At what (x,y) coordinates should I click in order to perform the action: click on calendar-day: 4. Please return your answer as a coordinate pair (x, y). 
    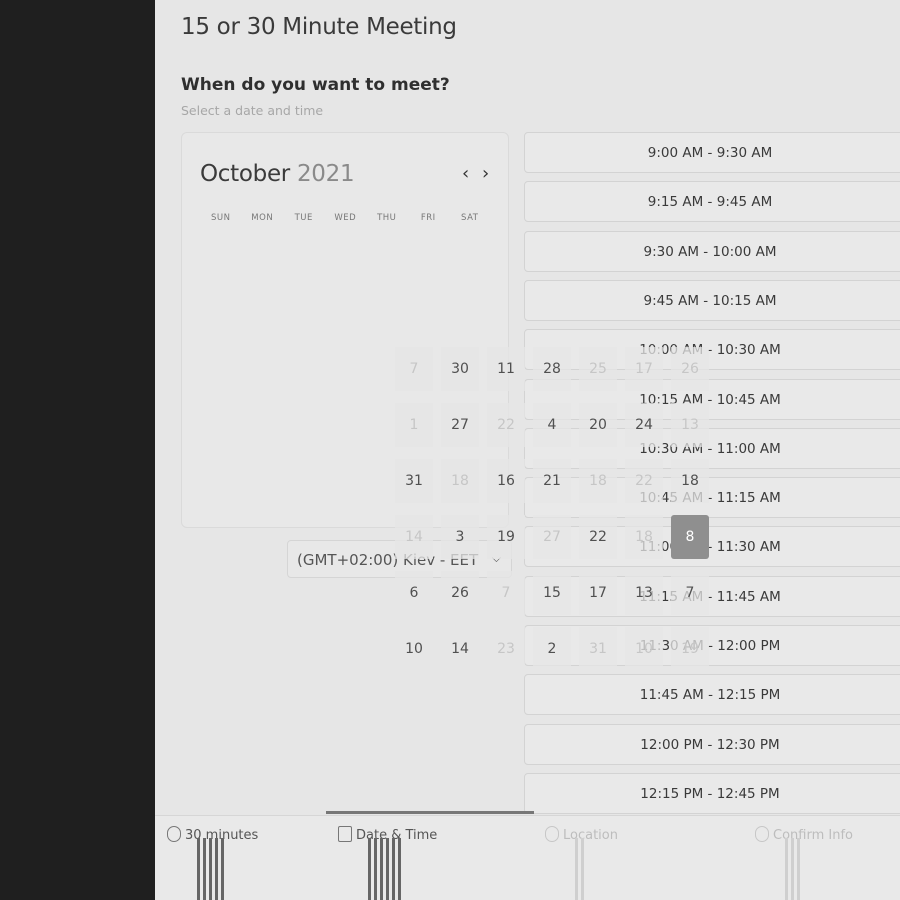
    Looking at the image, I should click on (552, 425).